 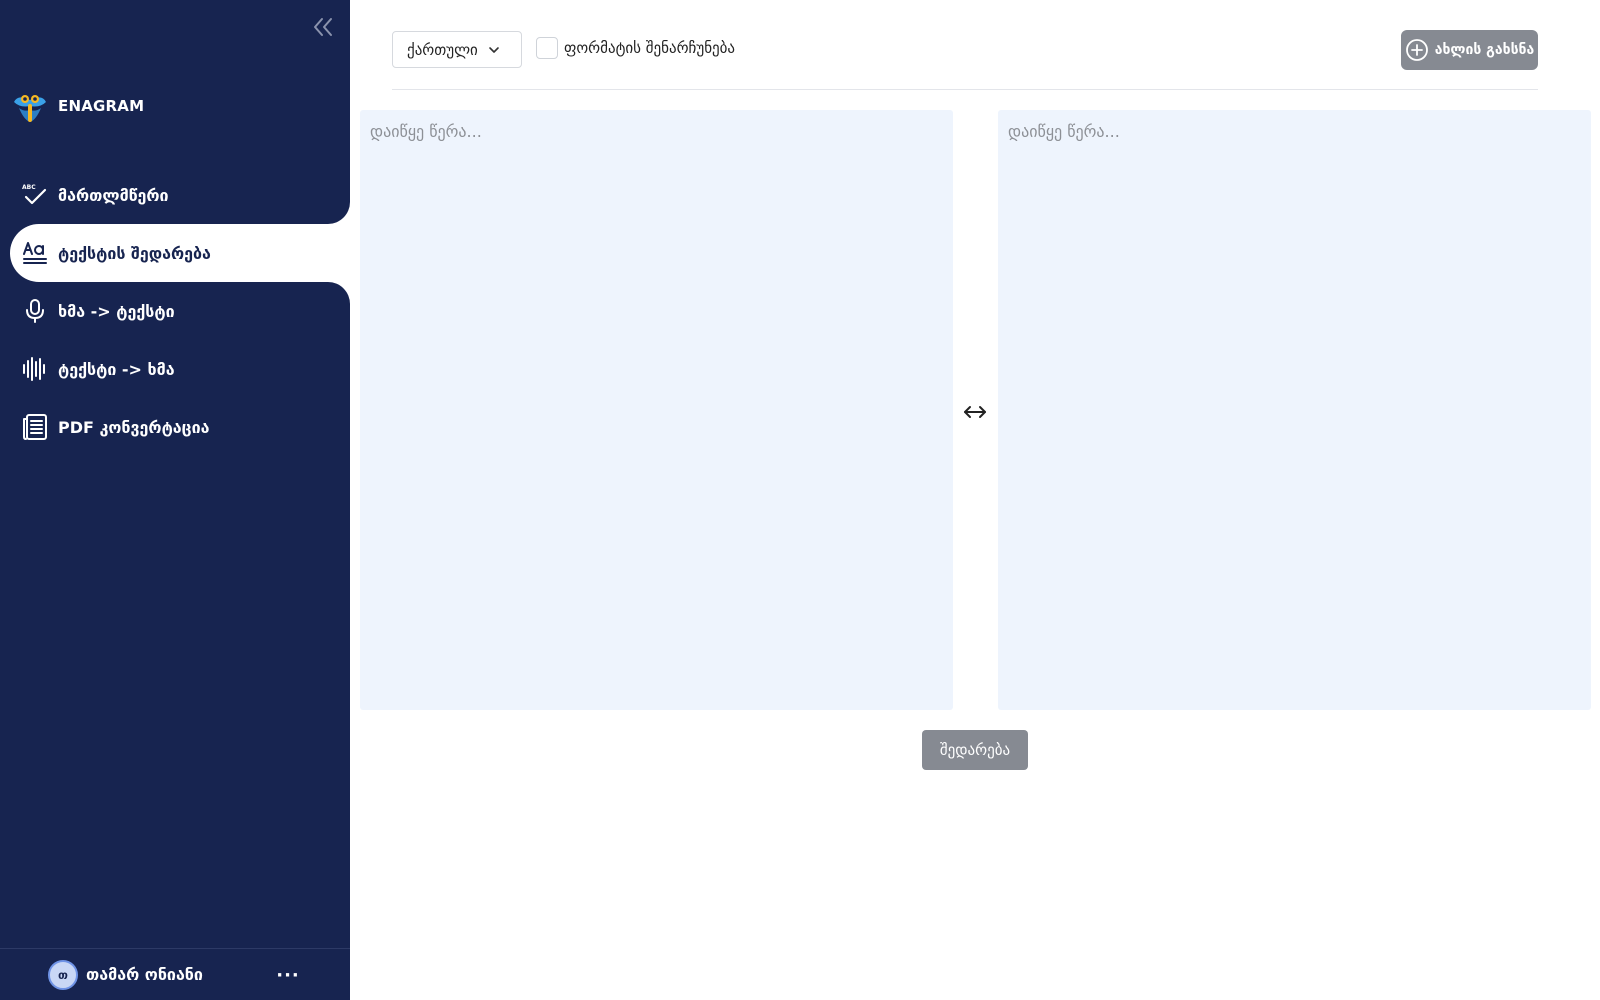 What do you see at coordinates (975, 412) in the screenshot?
I see `swap-arrows-icon` at bounding box center [975, 412].